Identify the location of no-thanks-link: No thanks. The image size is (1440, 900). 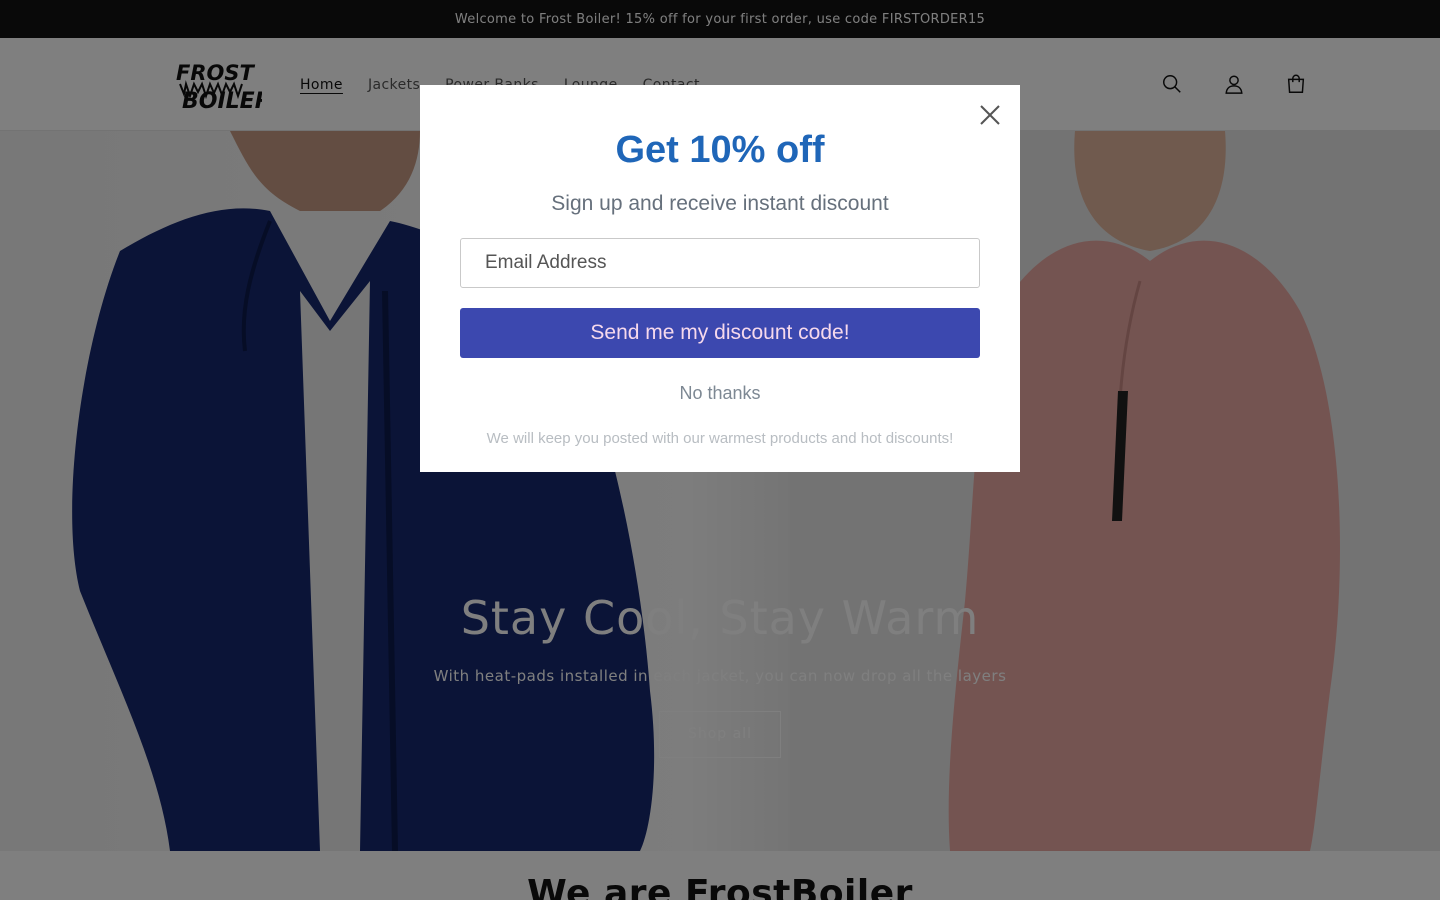
(720, 393).